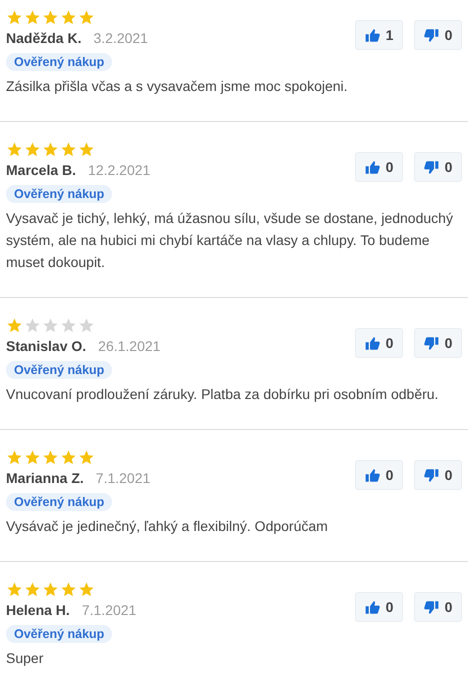  Describe the element at coordinates (41, 170) in the screenshot. I see `review-author: Marcela B.` at that location.